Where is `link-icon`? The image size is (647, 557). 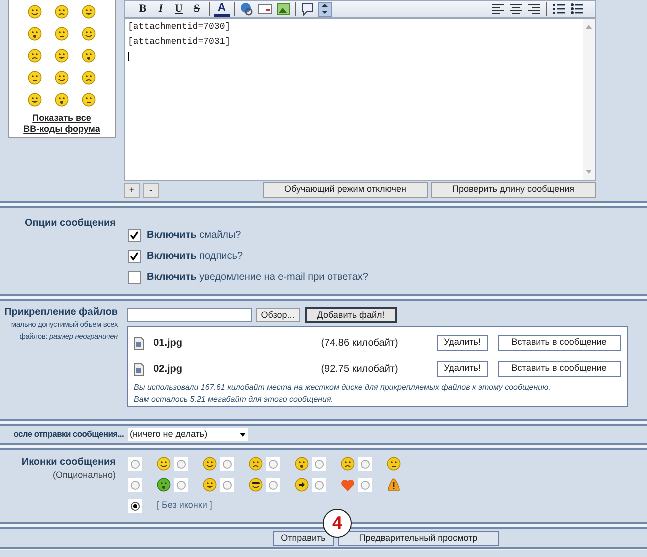
link-icon is located at coordinates (247, 9).